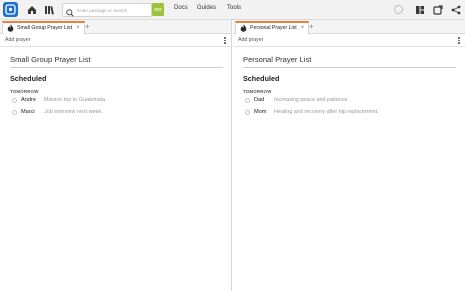  Describe the element at coordinates (115, 113) in the screenshot. I see `prayer-item: Marci Job interview next week.` at that location.